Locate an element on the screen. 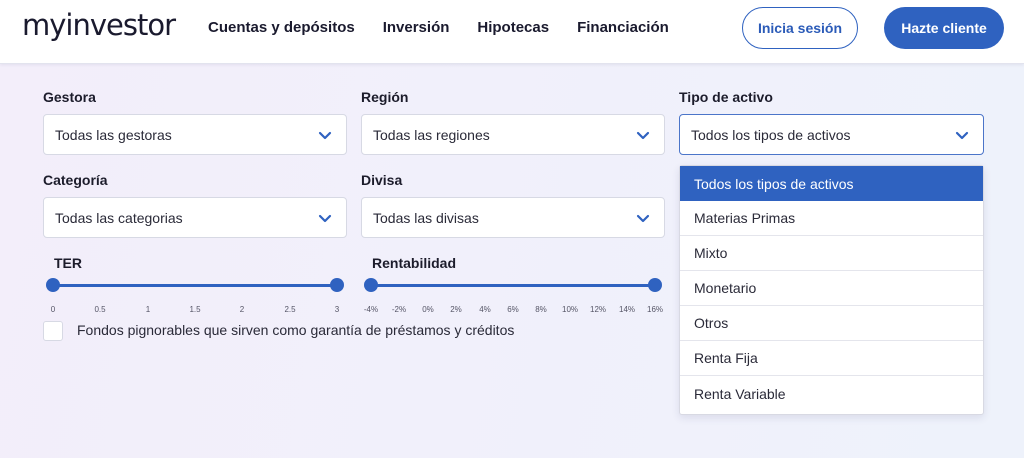  gestora-select: Todas las gestoras is located at coordinates (195, 134).